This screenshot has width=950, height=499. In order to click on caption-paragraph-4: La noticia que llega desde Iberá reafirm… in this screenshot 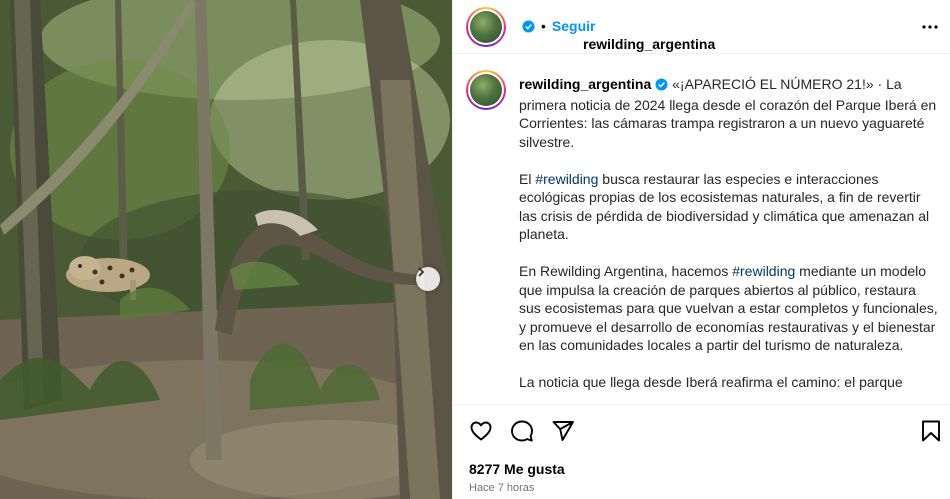, I will do `click(711, 382)`.